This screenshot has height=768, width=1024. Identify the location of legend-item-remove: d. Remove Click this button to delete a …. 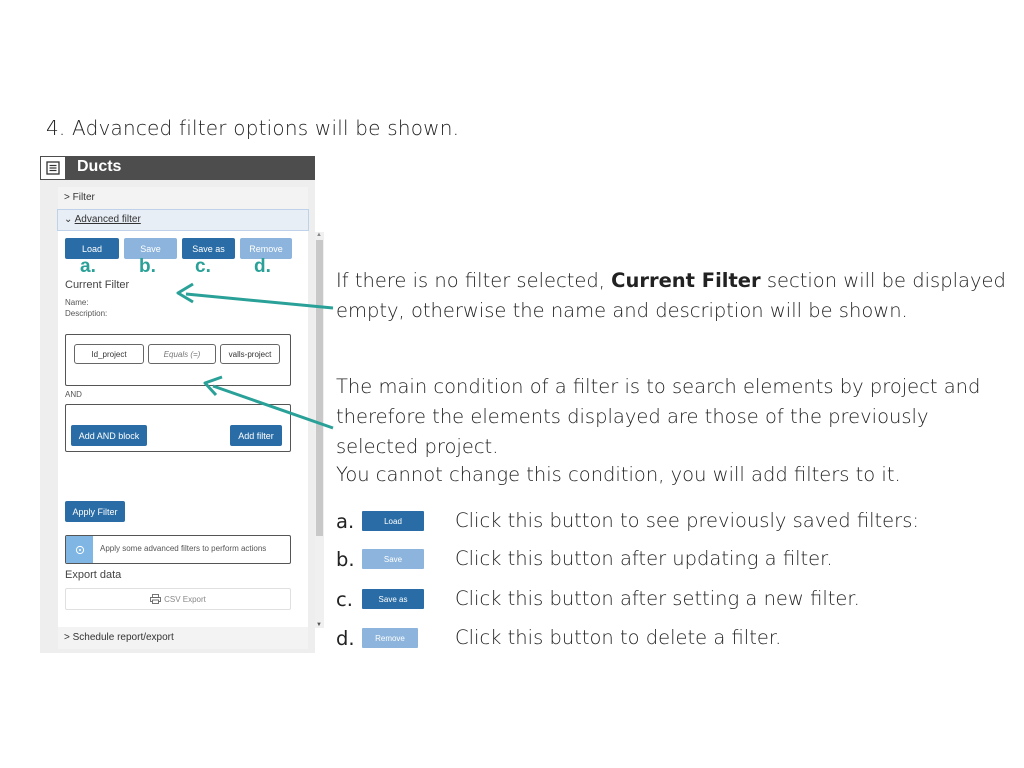
(559, 638).